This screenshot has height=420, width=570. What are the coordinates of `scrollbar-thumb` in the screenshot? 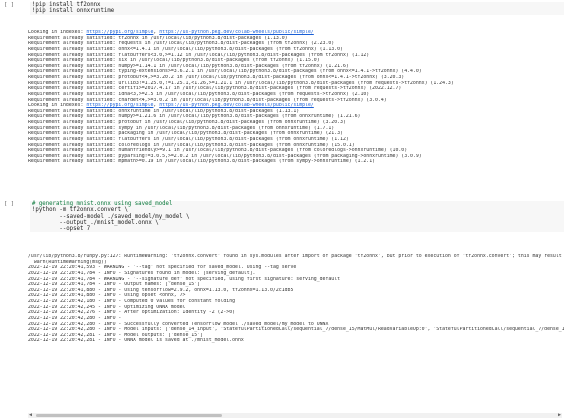 It's located at (129, 415).